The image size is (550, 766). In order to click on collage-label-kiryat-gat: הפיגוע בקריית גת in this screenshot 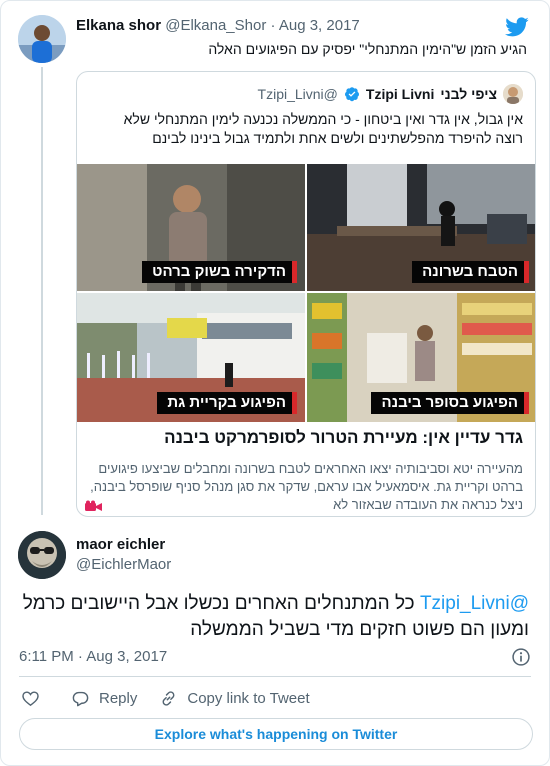, I will do `click(227, 403)`.